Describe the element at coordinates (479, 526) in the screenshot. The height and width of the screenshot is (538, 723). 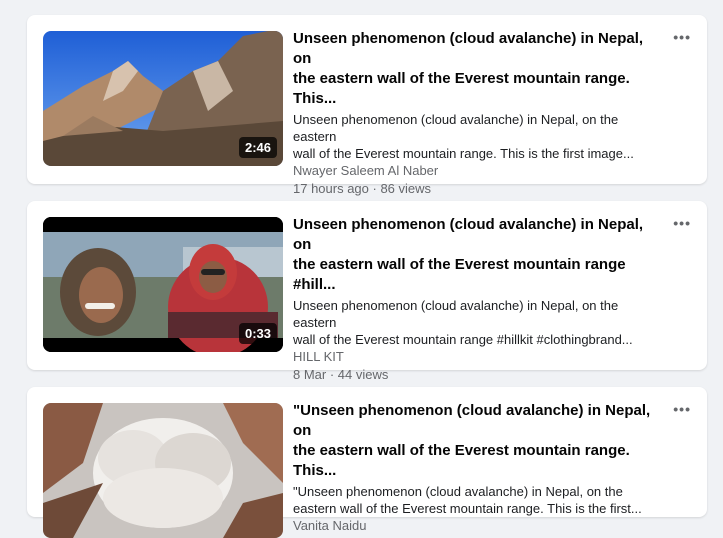
I see `video-author: Vanita Naidu` at that location.